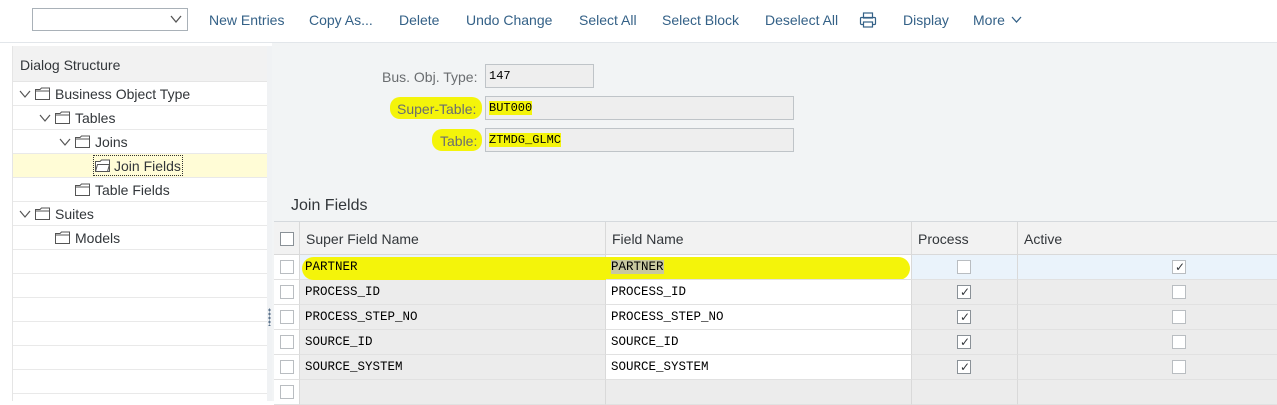  Describe the element at coordinates (926, 21) in the screenshot. I see `display-button: Display` at that location.